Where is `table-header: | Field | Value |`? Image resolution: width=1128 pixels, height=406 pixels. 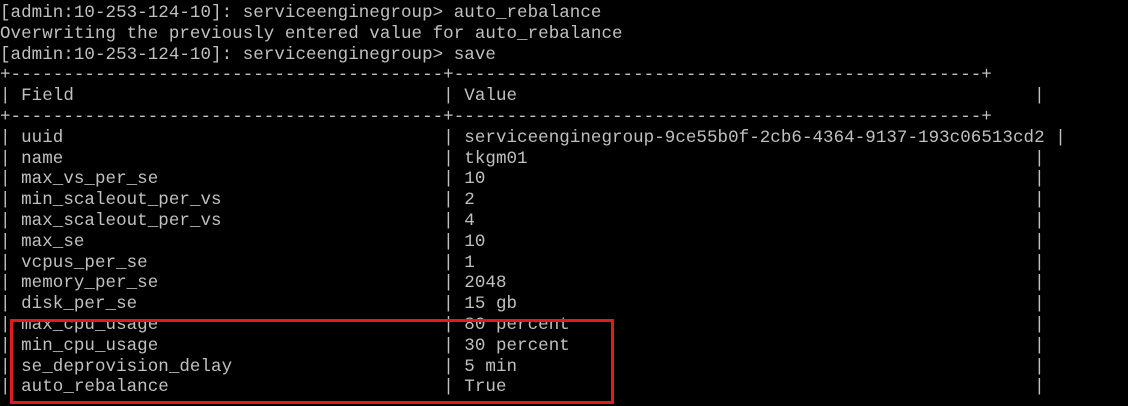
table-header: | Field | Value | is located at coordinates (564, 96).